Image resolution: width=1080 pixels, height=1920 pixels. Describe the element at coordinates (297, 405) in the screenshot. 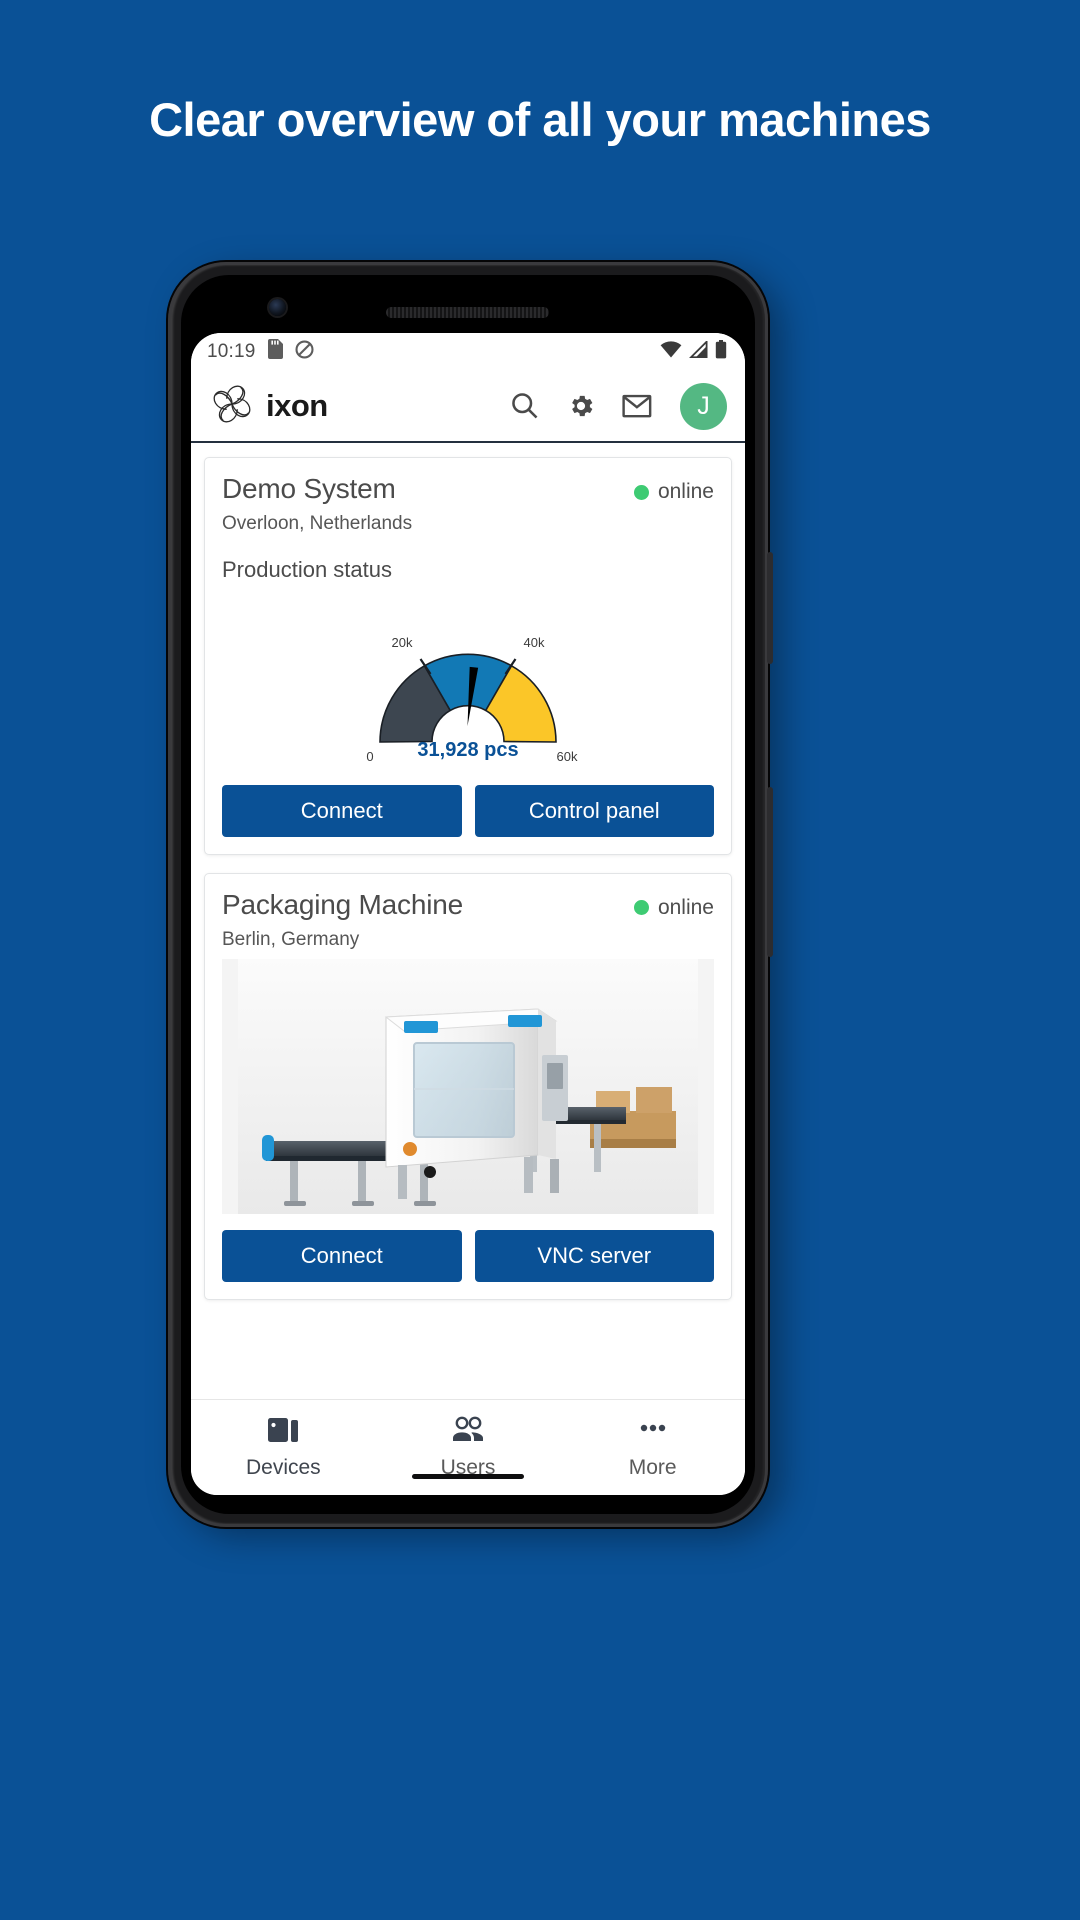

I see `brand-name: ixon` at that location.